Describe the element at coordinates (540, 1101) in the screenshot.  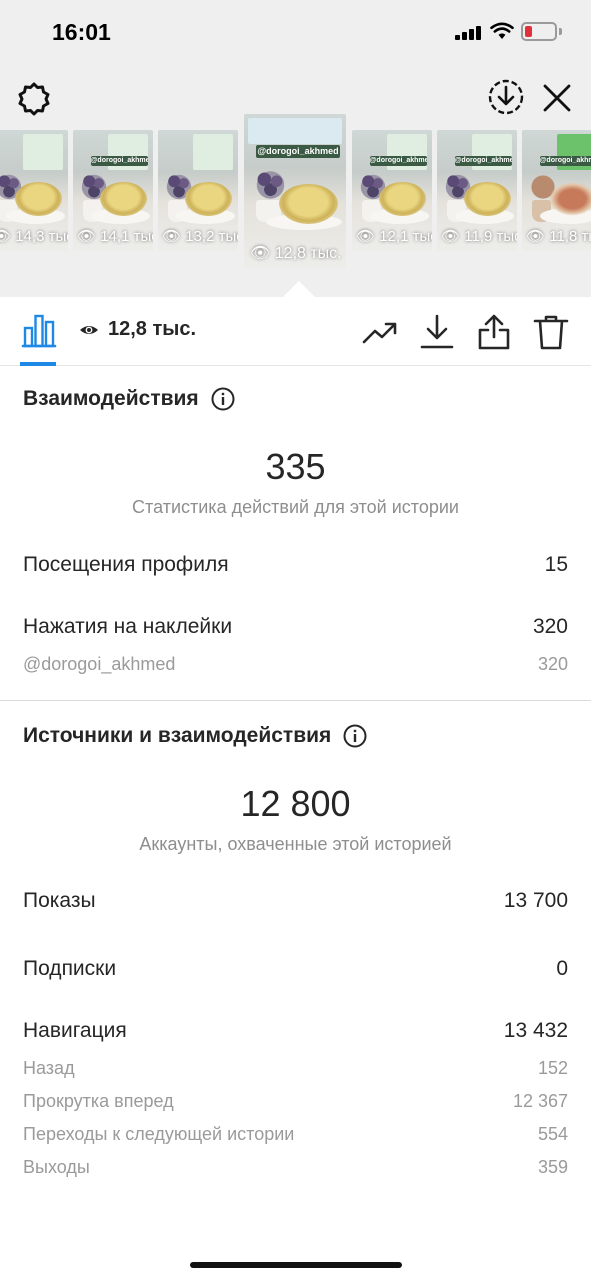
I see `navigation-value: 12 367` at that location.